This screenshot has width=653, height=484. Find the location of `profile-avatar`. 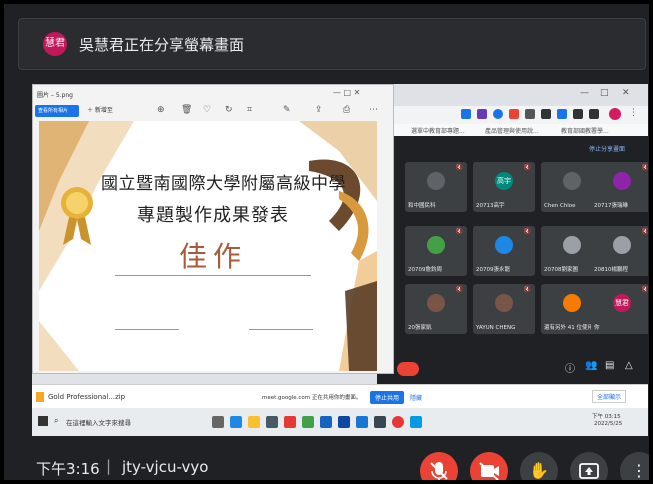

profile-avatar is located at coordinates (615, 114).